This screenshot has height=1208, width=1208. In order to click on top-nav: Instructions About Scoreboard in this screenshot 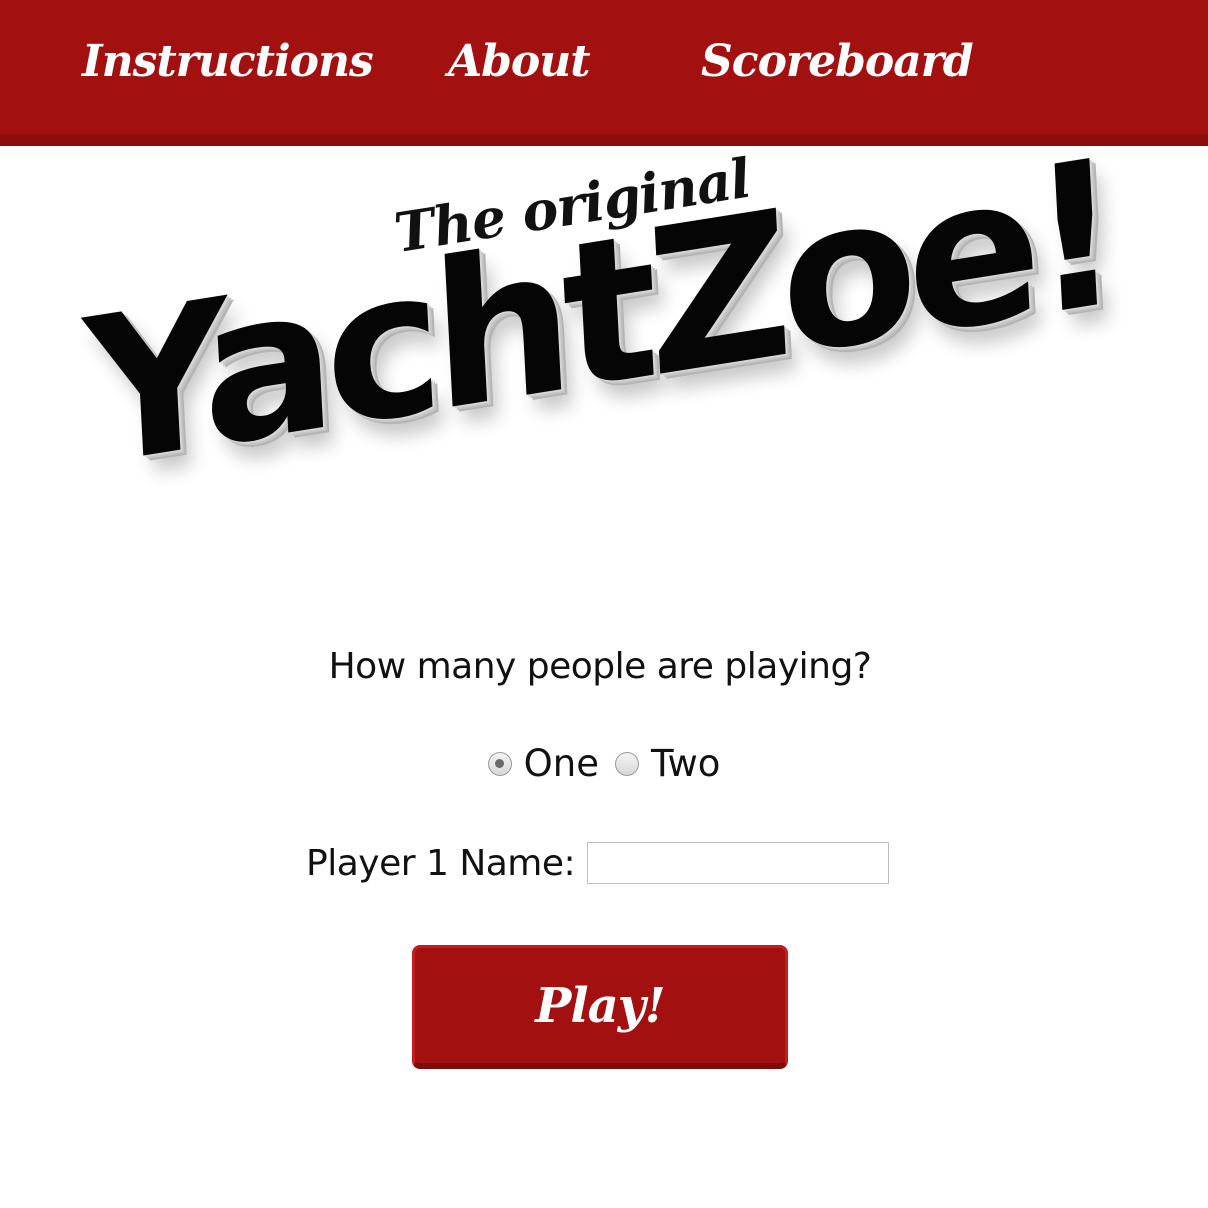, I will do `click(604, 73)`.